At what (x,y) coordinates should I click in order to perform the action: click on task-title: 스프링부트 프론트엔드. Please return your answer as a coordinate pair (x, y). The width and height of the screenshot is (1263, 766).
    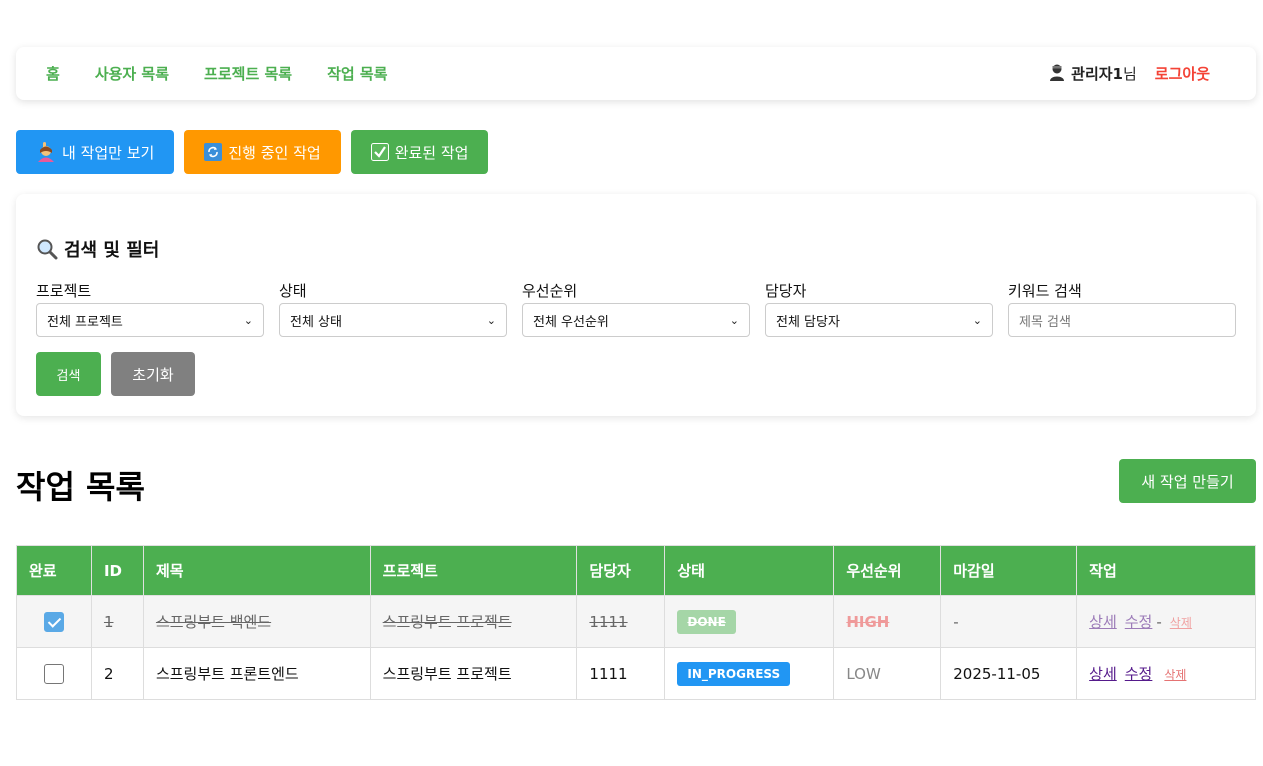
    Looking at the image, I should click on (256, 673).